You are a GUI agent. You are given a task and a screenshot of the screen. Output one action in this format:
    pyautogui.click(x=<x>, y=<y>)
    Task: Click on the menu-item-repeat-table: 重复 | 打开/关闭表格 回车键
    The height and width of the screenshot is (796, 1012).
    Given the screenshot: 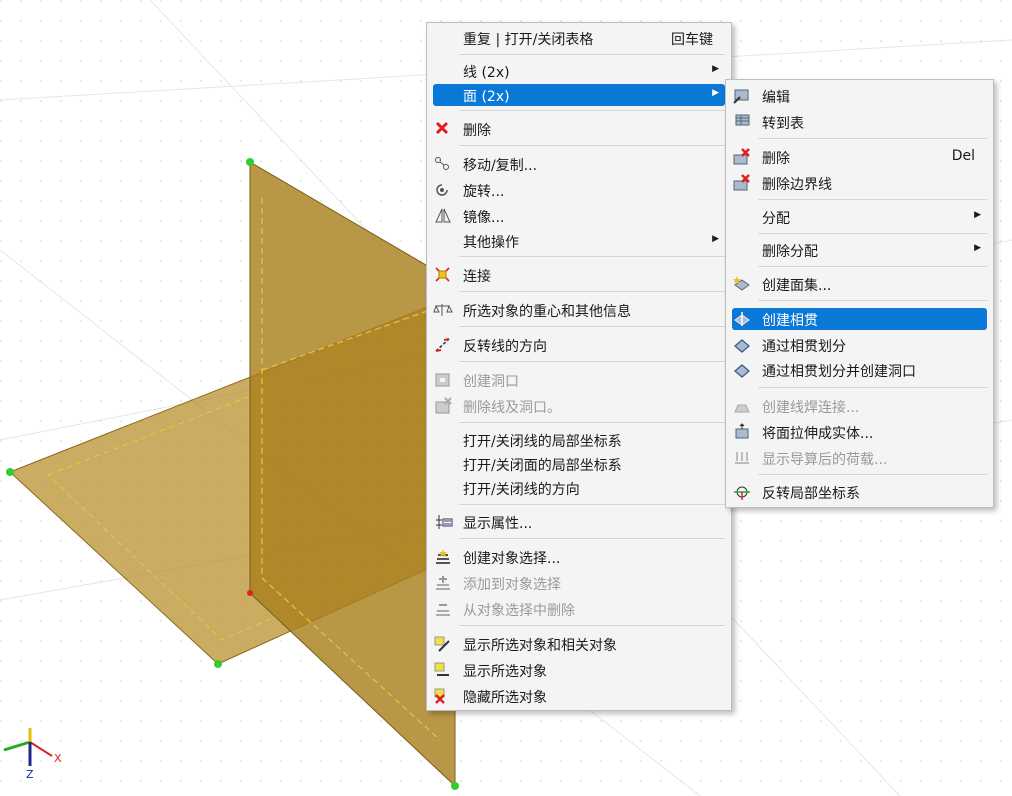 What is the action you would take?
    pyautogui.click(x=579, y=38)
    